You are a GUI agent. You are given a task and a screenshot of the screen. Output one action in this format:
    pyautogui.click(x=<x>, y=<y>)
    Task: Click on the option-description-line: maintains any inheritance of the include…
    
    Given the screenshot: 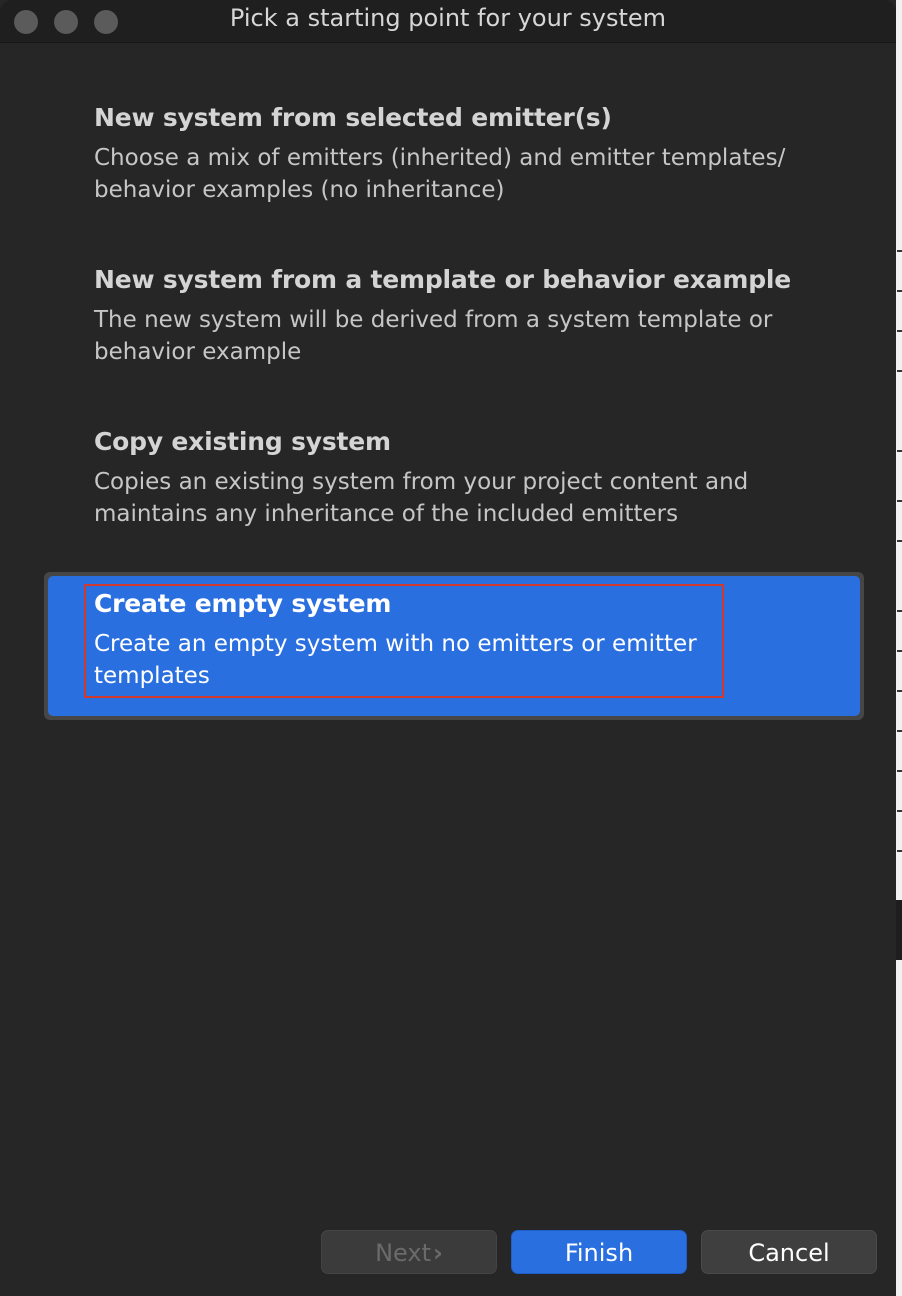 What is the action you would take?
    pyautogui.click(x=386, y=514)
    